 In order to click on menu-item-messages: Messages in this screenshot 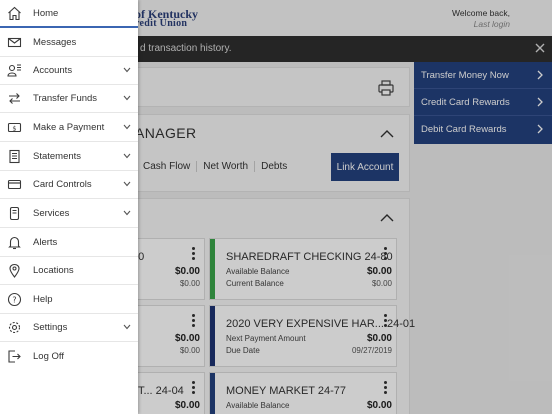, I will do `click(69, 43)`.